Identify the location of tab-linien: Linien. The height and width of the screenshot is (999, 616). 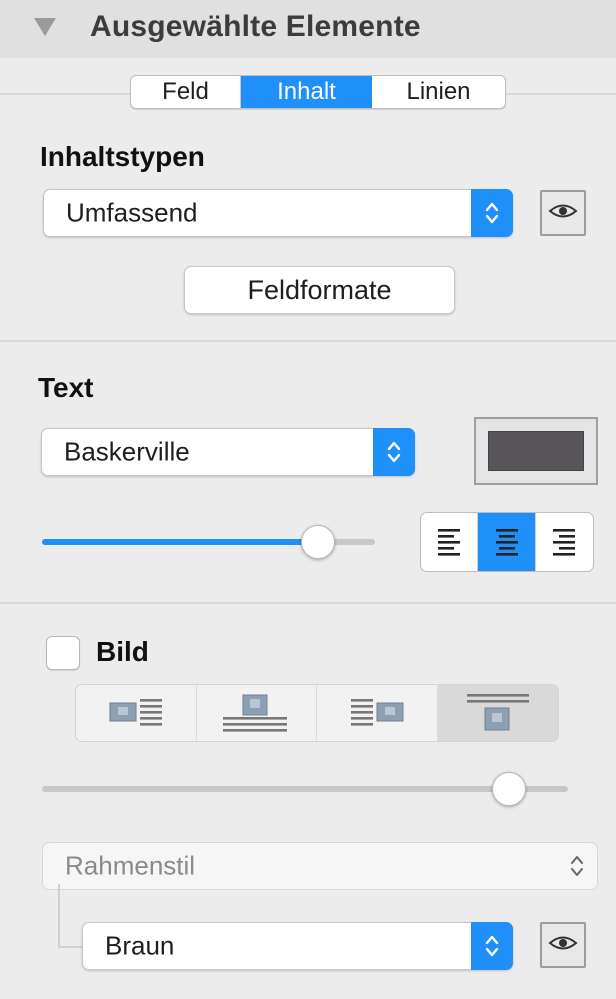
(438, 92).